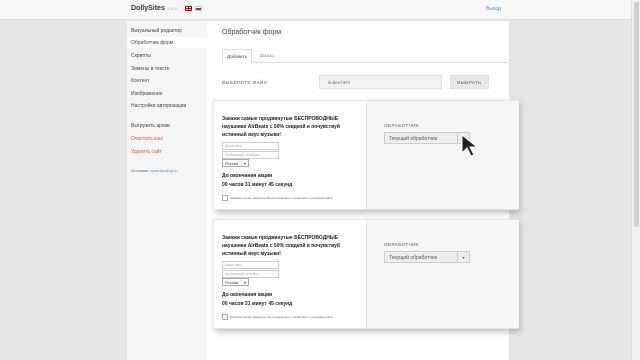  I want to click on mouse-cursor-icon, so click(470, 145).